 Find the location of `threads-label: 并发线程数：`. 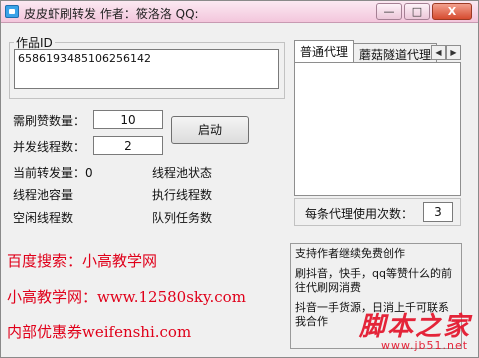

threads-label: 并发线程数： is located at coordinates (49, 147).